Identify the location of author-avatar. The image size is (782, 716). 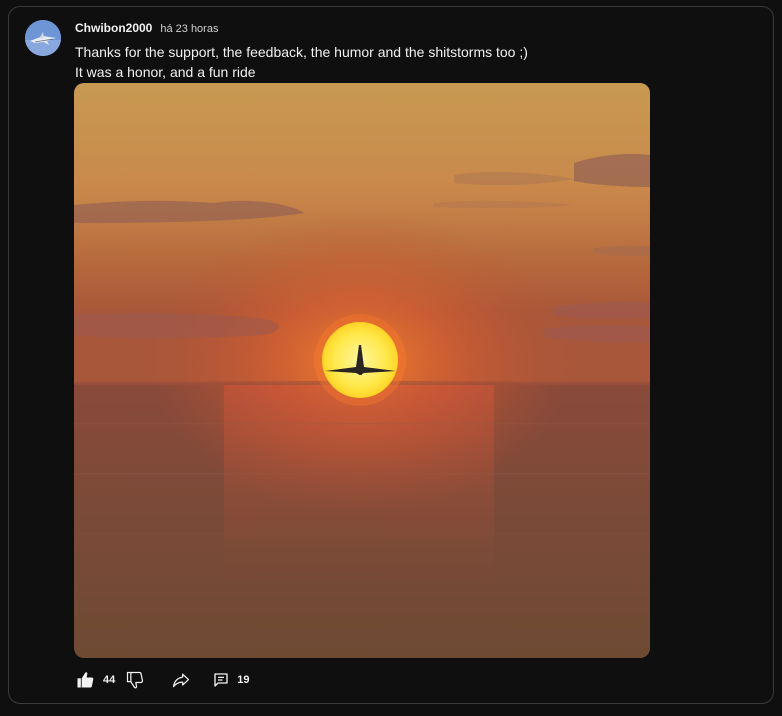
(43, 38).